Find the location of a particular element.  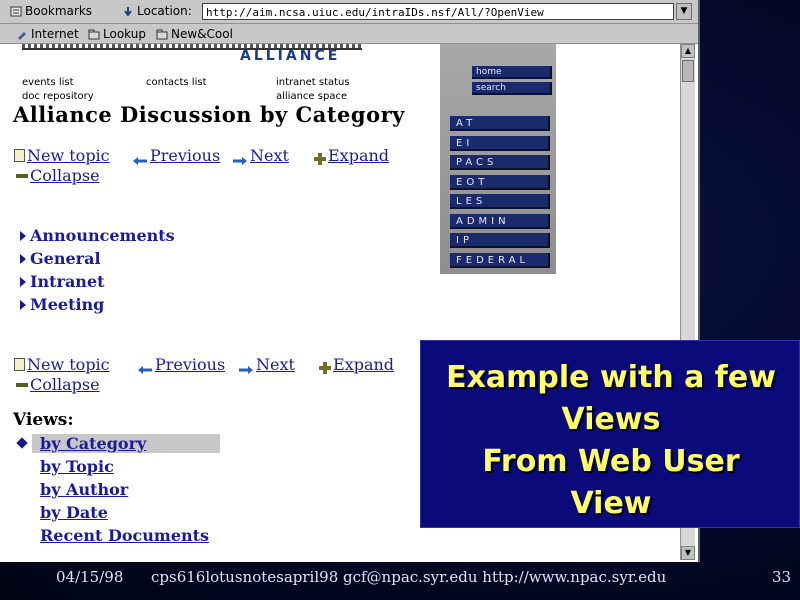

scroll-up-button: ▲ is located at coordinates (688, 51).